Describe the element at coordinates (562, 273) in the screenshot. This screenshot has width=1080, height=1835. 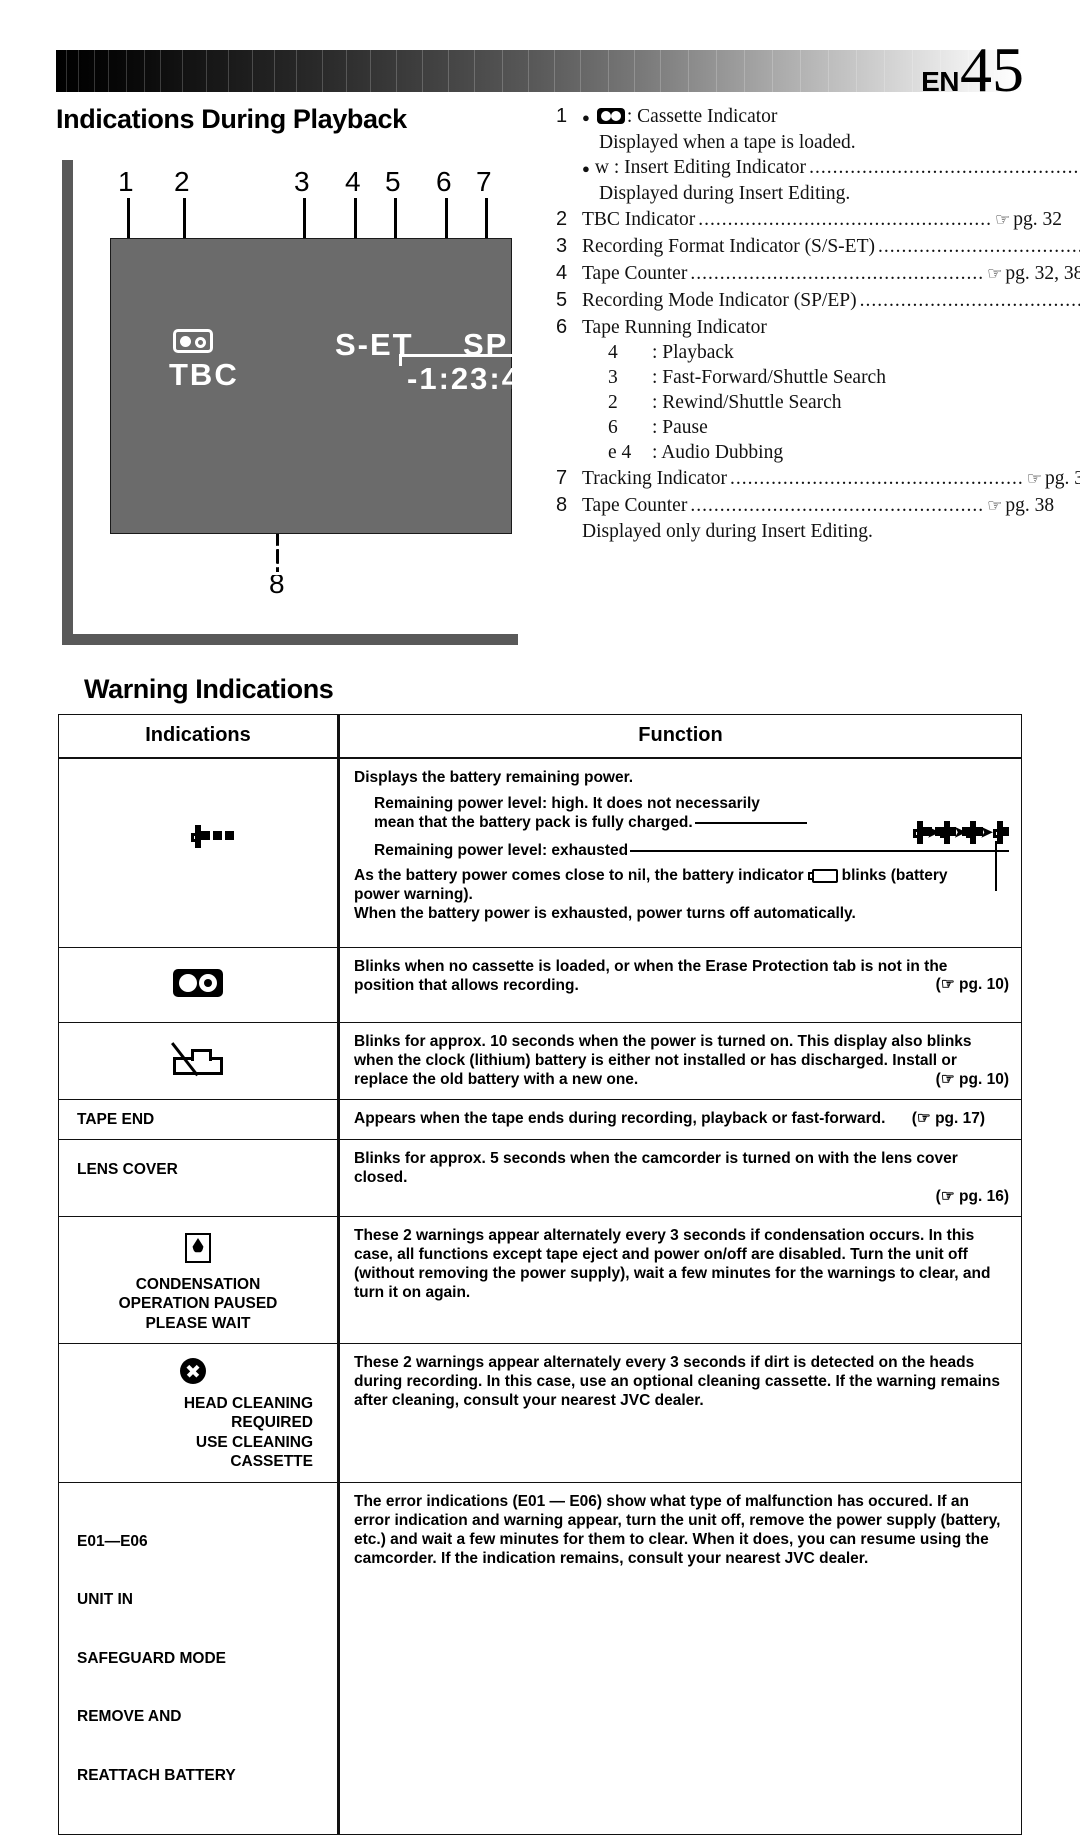
I see `item-number: 4` at that location.